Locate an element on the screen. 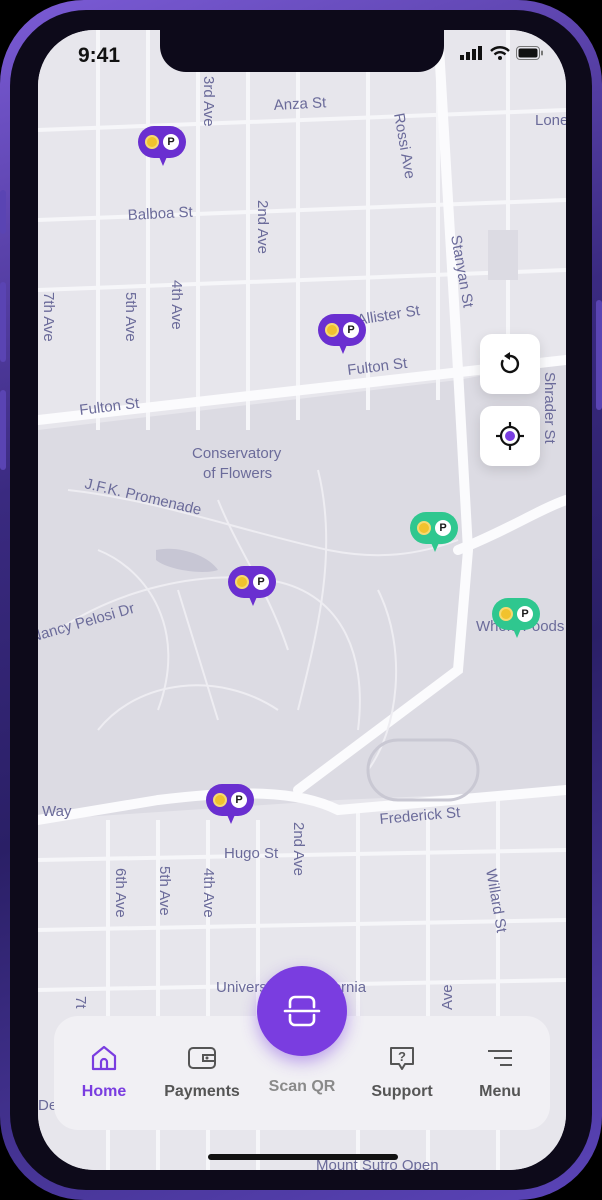  home-indicator is located at coordinates (303, 1157).